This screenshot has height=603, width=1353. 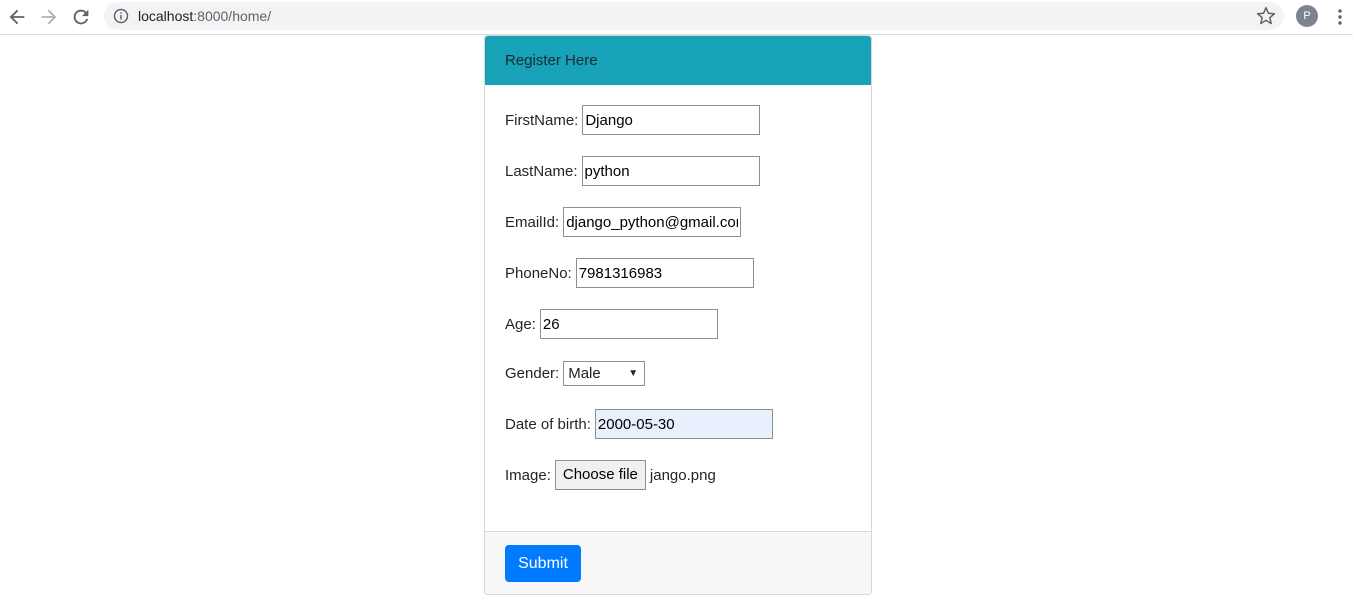 What do you see at coordinates (548, 424) in the screenshot?
I see `dob-label: Date of birth:` at bounding box center [548, 424].